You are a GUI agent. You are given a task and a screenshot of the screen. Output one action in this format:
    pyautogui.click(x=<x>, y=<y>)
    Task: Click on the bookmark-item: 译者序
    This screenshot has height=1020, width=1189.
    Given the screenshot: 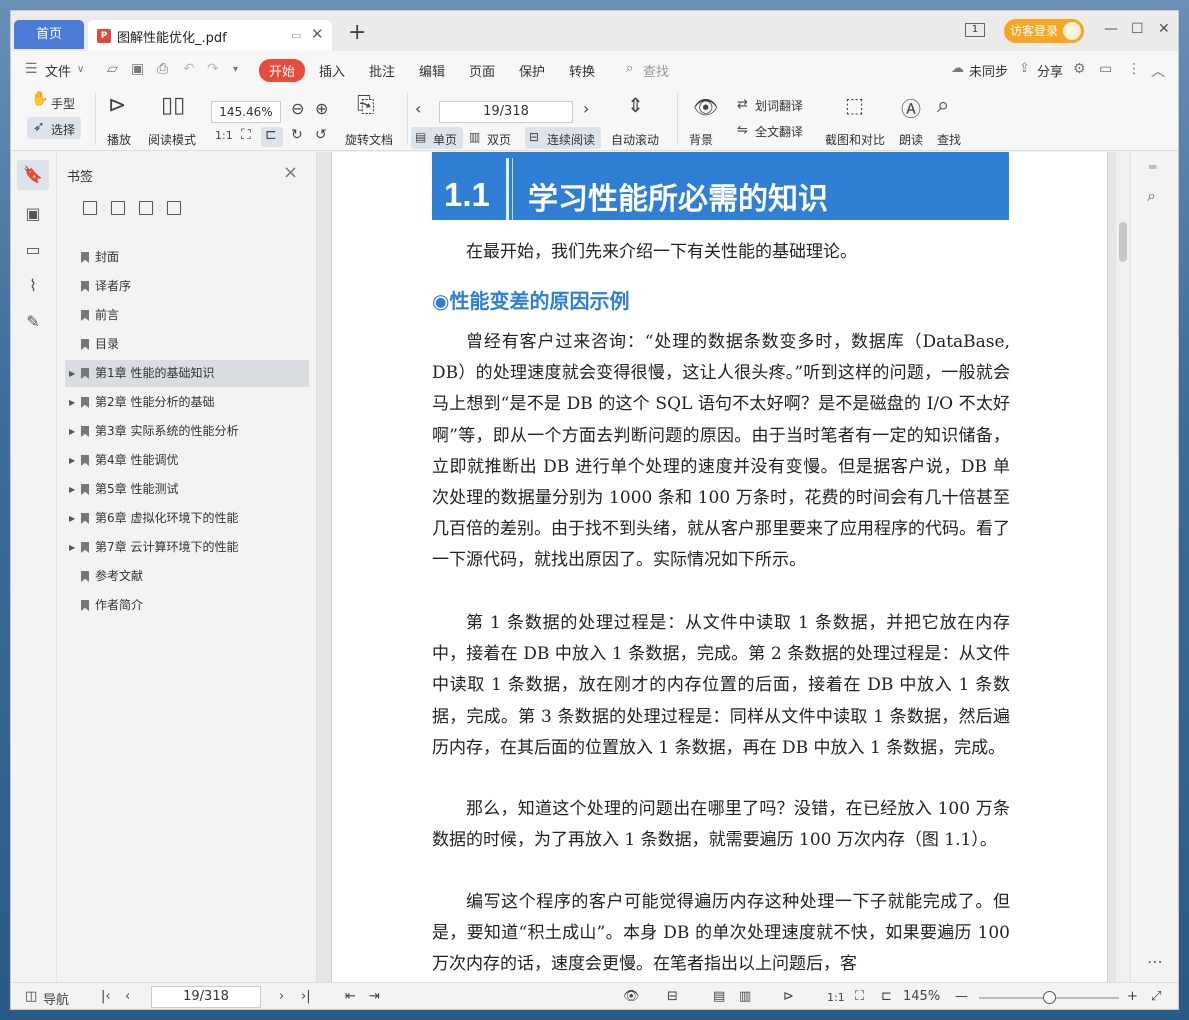 What is the action you would take?
    pyautogui.click(x=187, y=286)
    